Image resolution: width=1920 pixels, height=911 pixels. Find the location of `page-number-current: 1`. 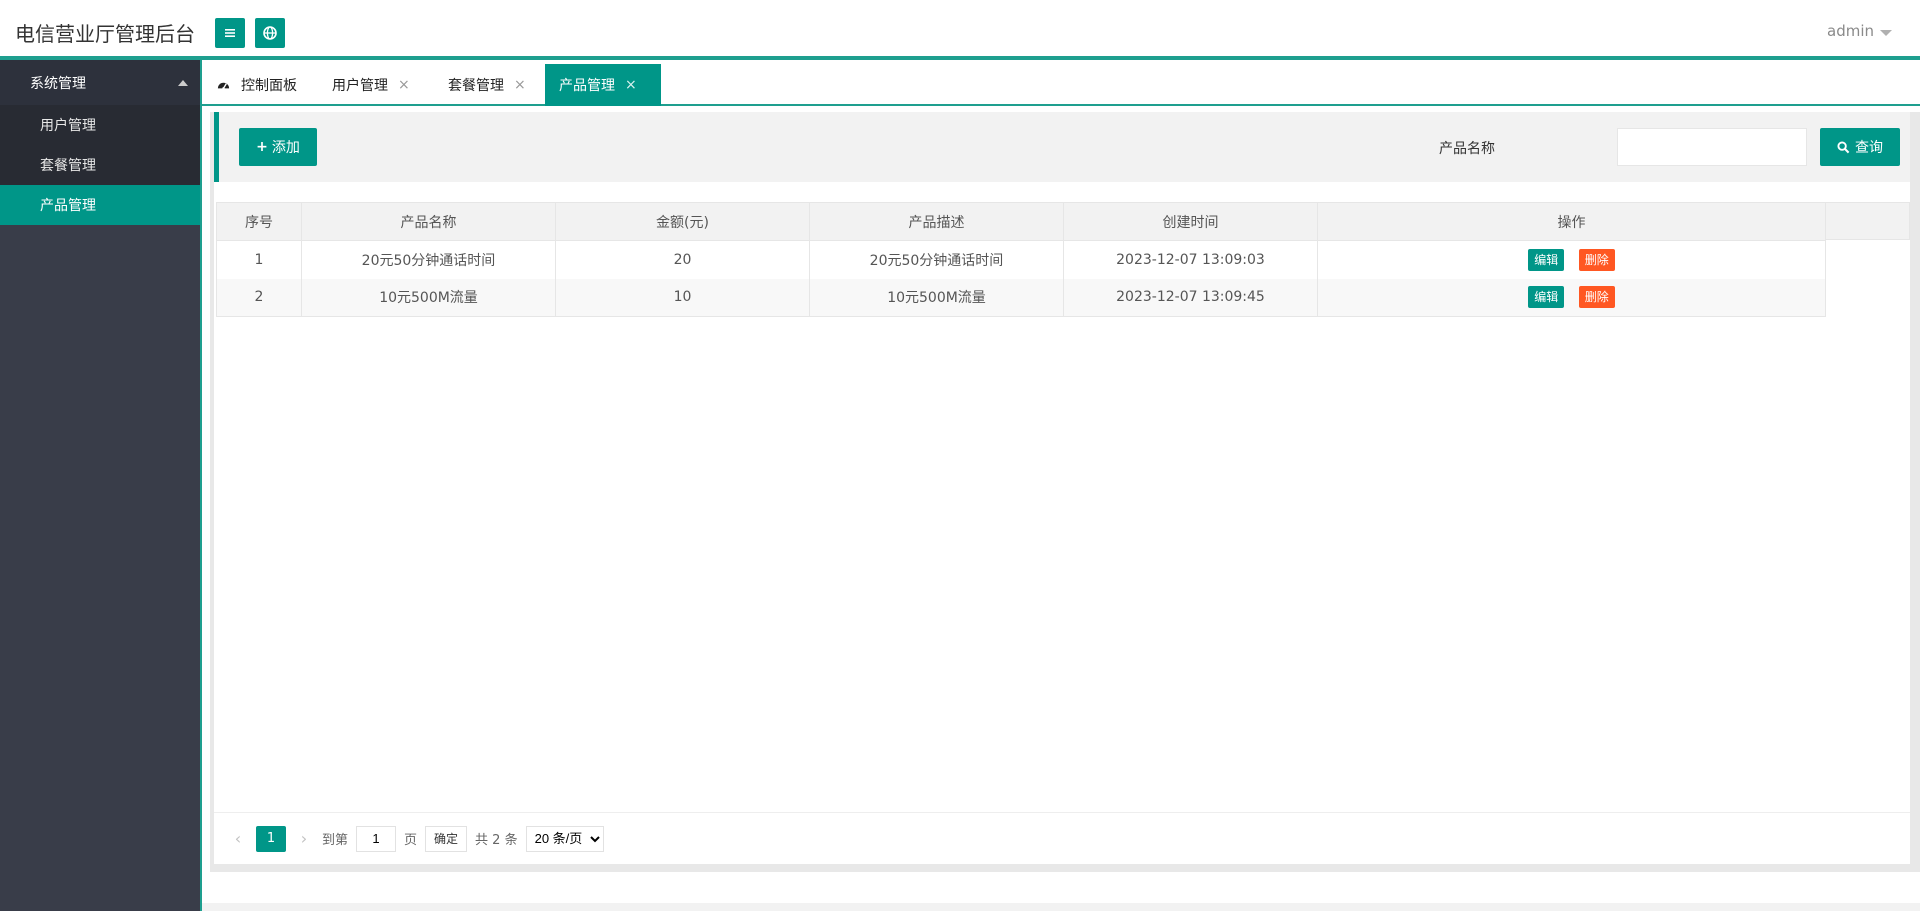

page-number-current: 1 is located at coordinates (271, 838).